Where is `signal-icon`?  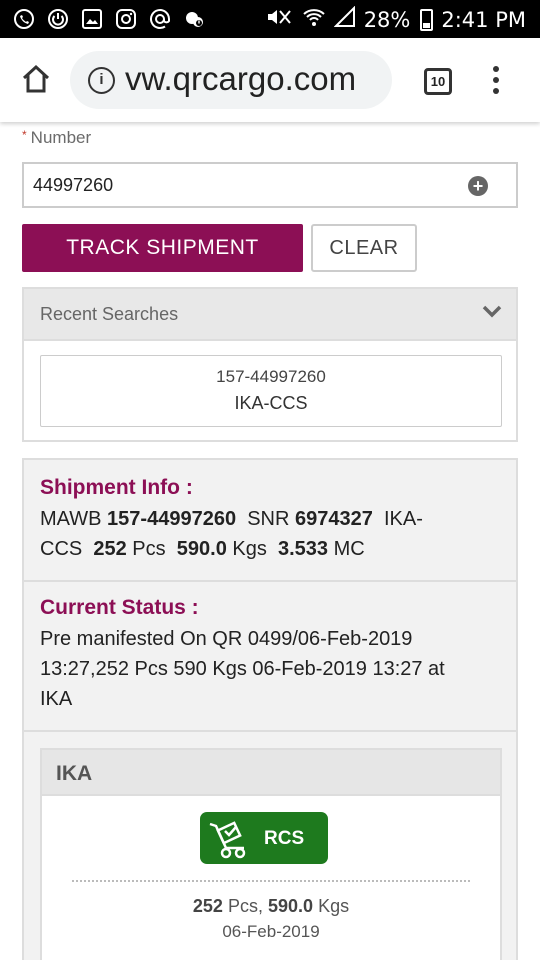 signal-icon is located at coordinates (344, 19).